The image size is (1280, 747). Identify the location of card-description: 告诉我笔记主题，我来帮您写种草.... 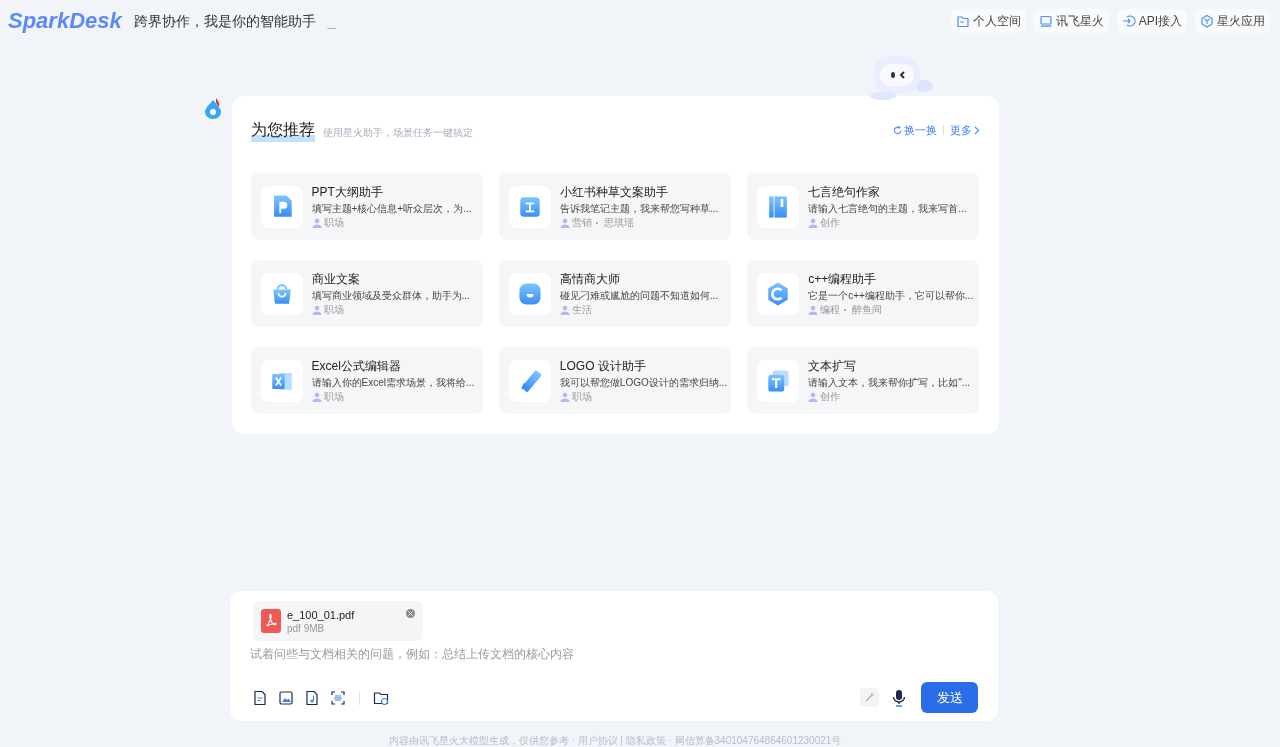
(639, 208).